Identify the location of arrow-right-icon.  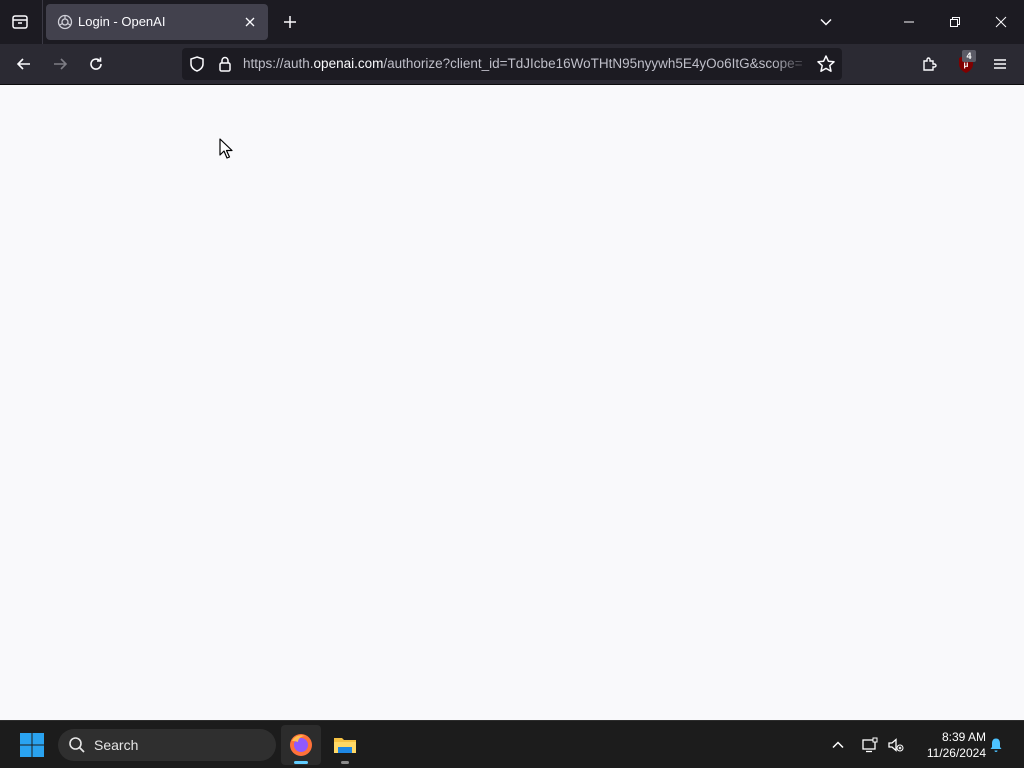
(61, 64).